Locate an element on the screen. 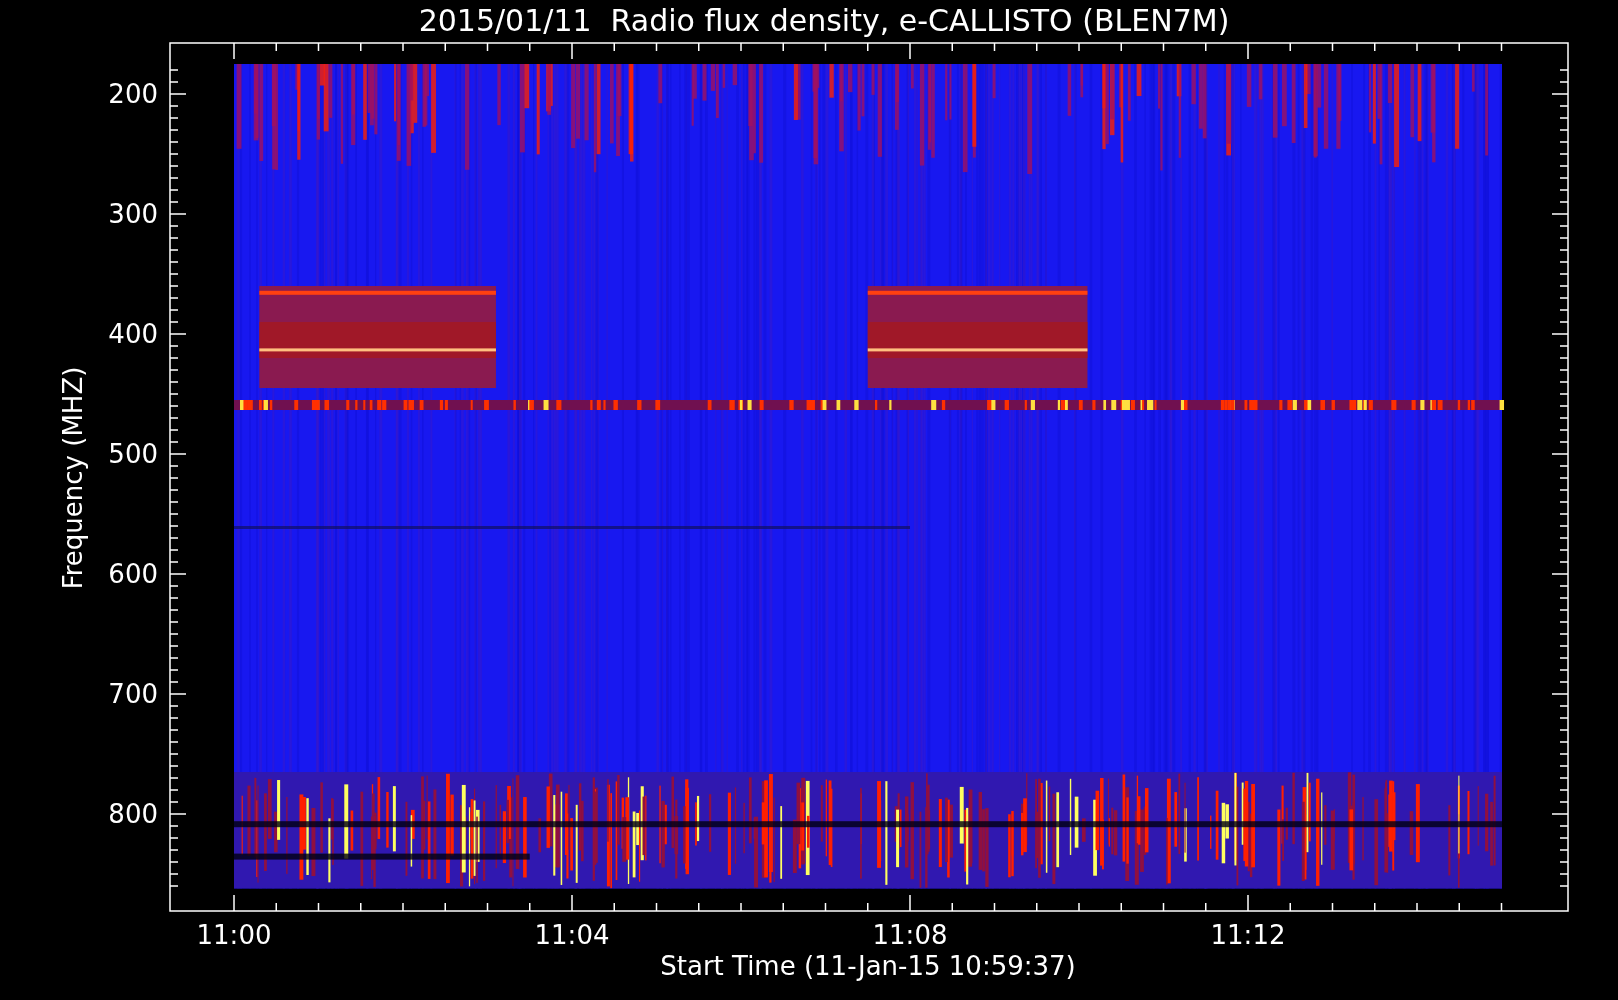 This screenshot has height=1000, width=1618. y-tick-label: 200 is located at coordinates (133, 94).